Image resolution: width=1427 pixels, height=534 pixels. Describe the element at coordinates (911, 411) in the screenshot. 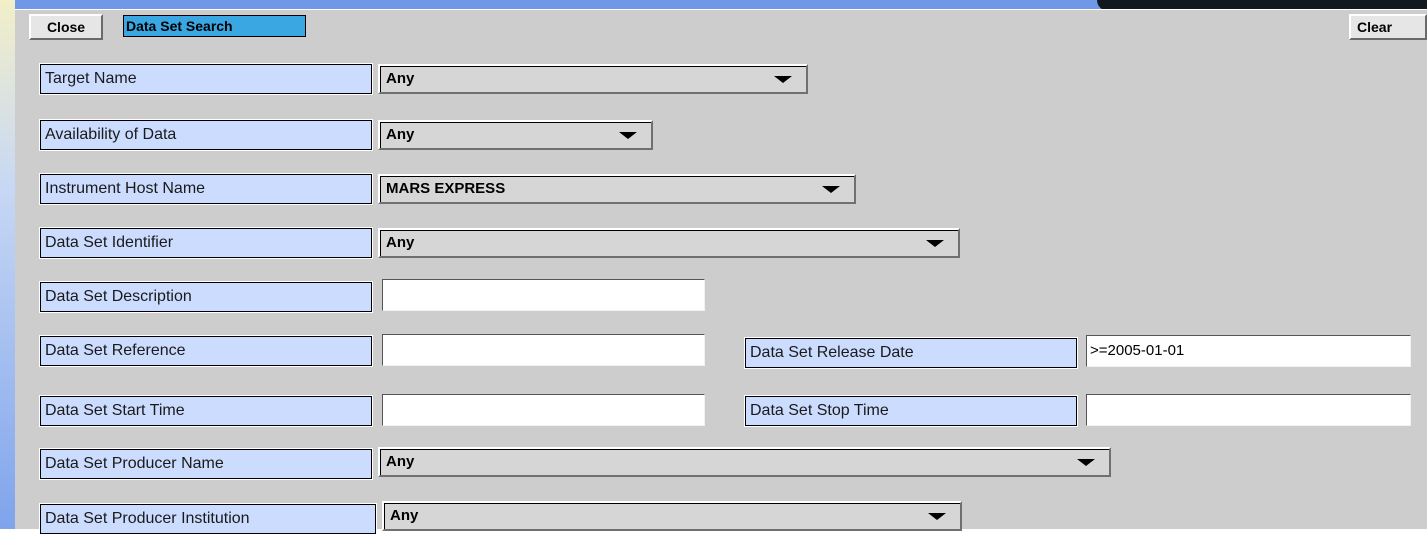

I see `label-data-set-stop-time: Data Set Stop Time` at that location.